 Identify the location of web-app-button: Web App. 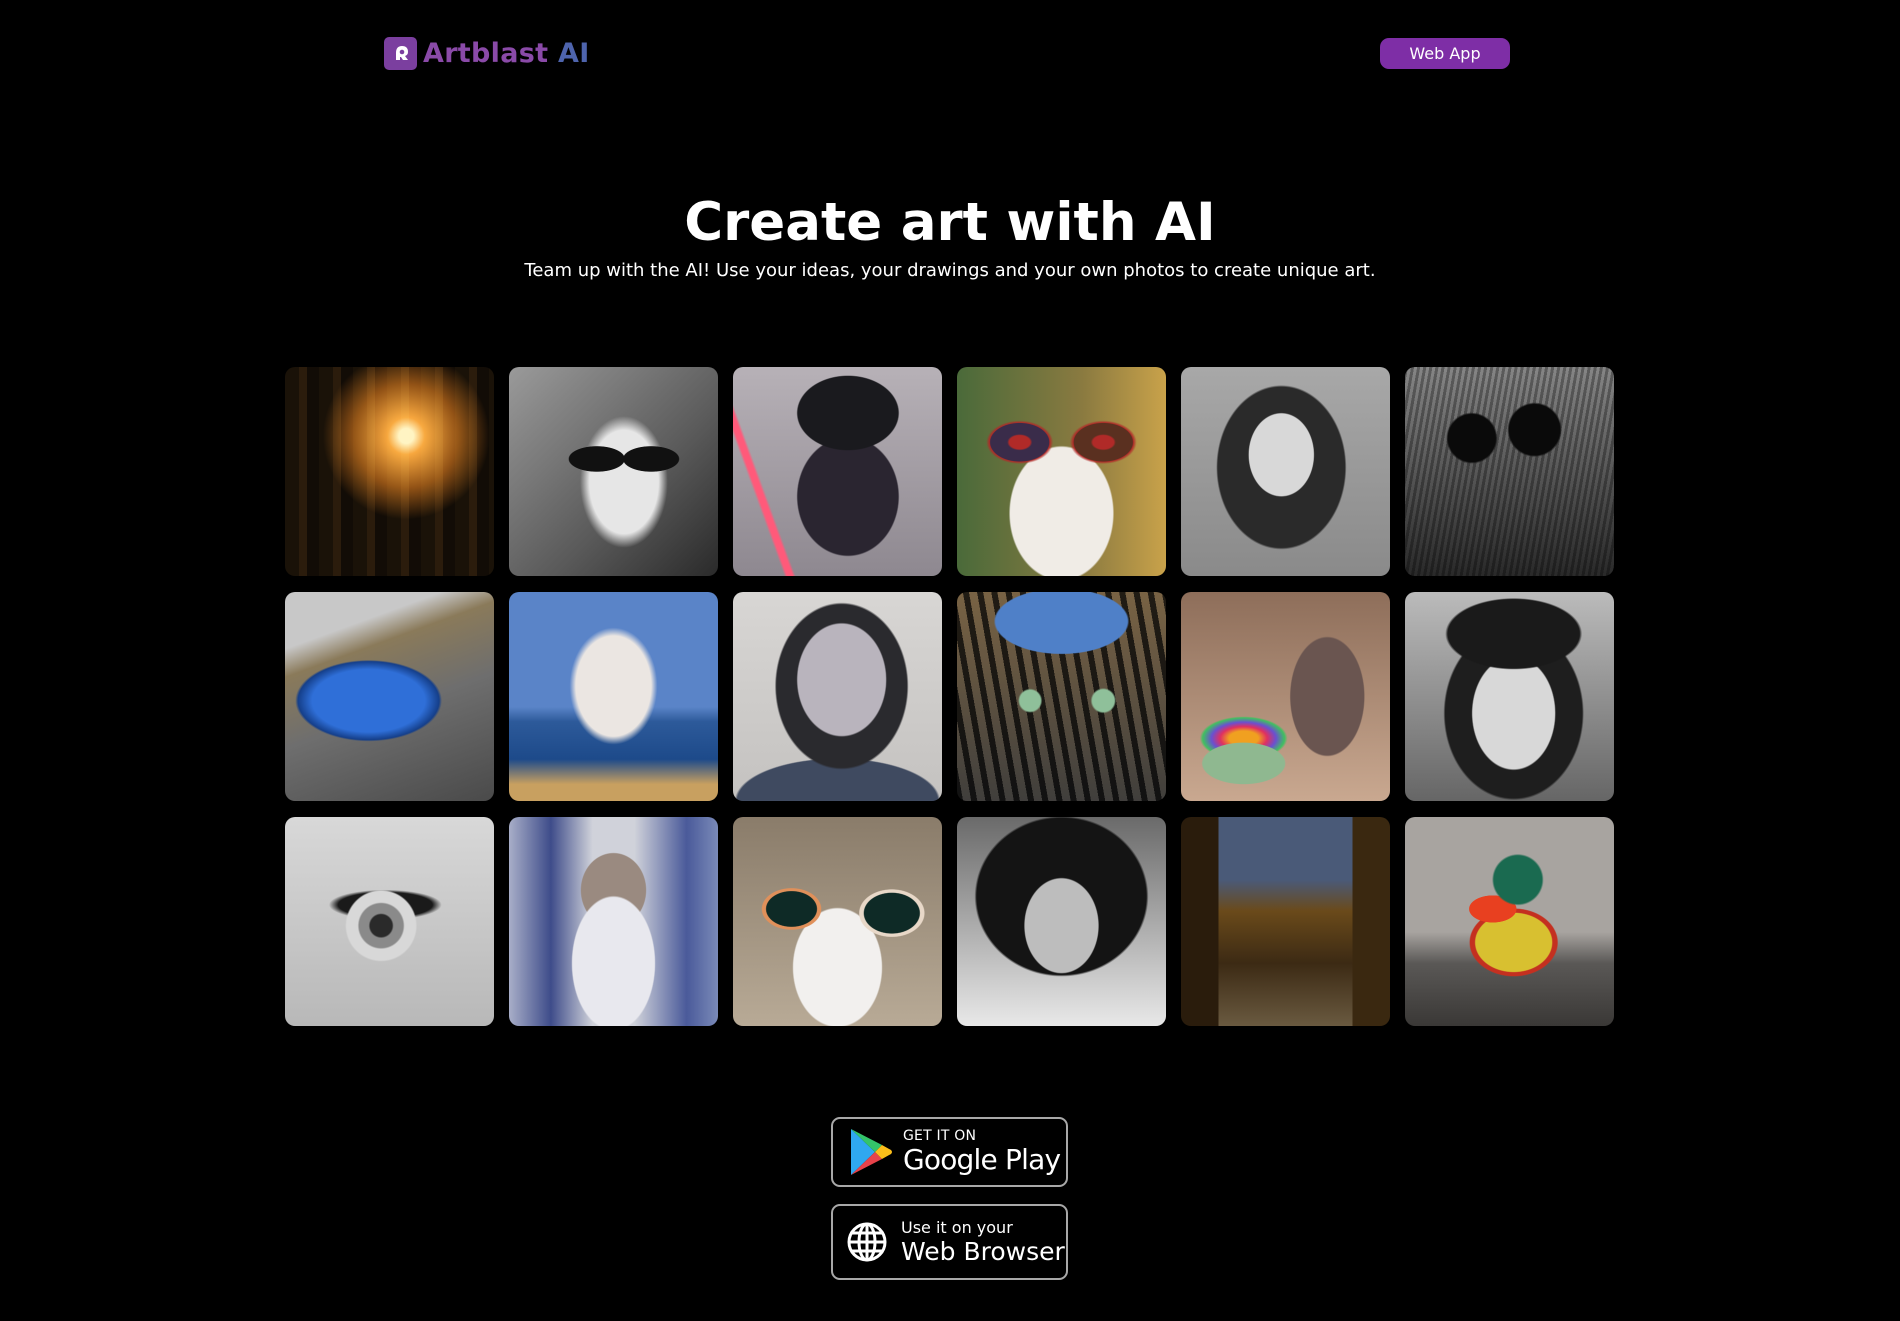
(1445, 53).